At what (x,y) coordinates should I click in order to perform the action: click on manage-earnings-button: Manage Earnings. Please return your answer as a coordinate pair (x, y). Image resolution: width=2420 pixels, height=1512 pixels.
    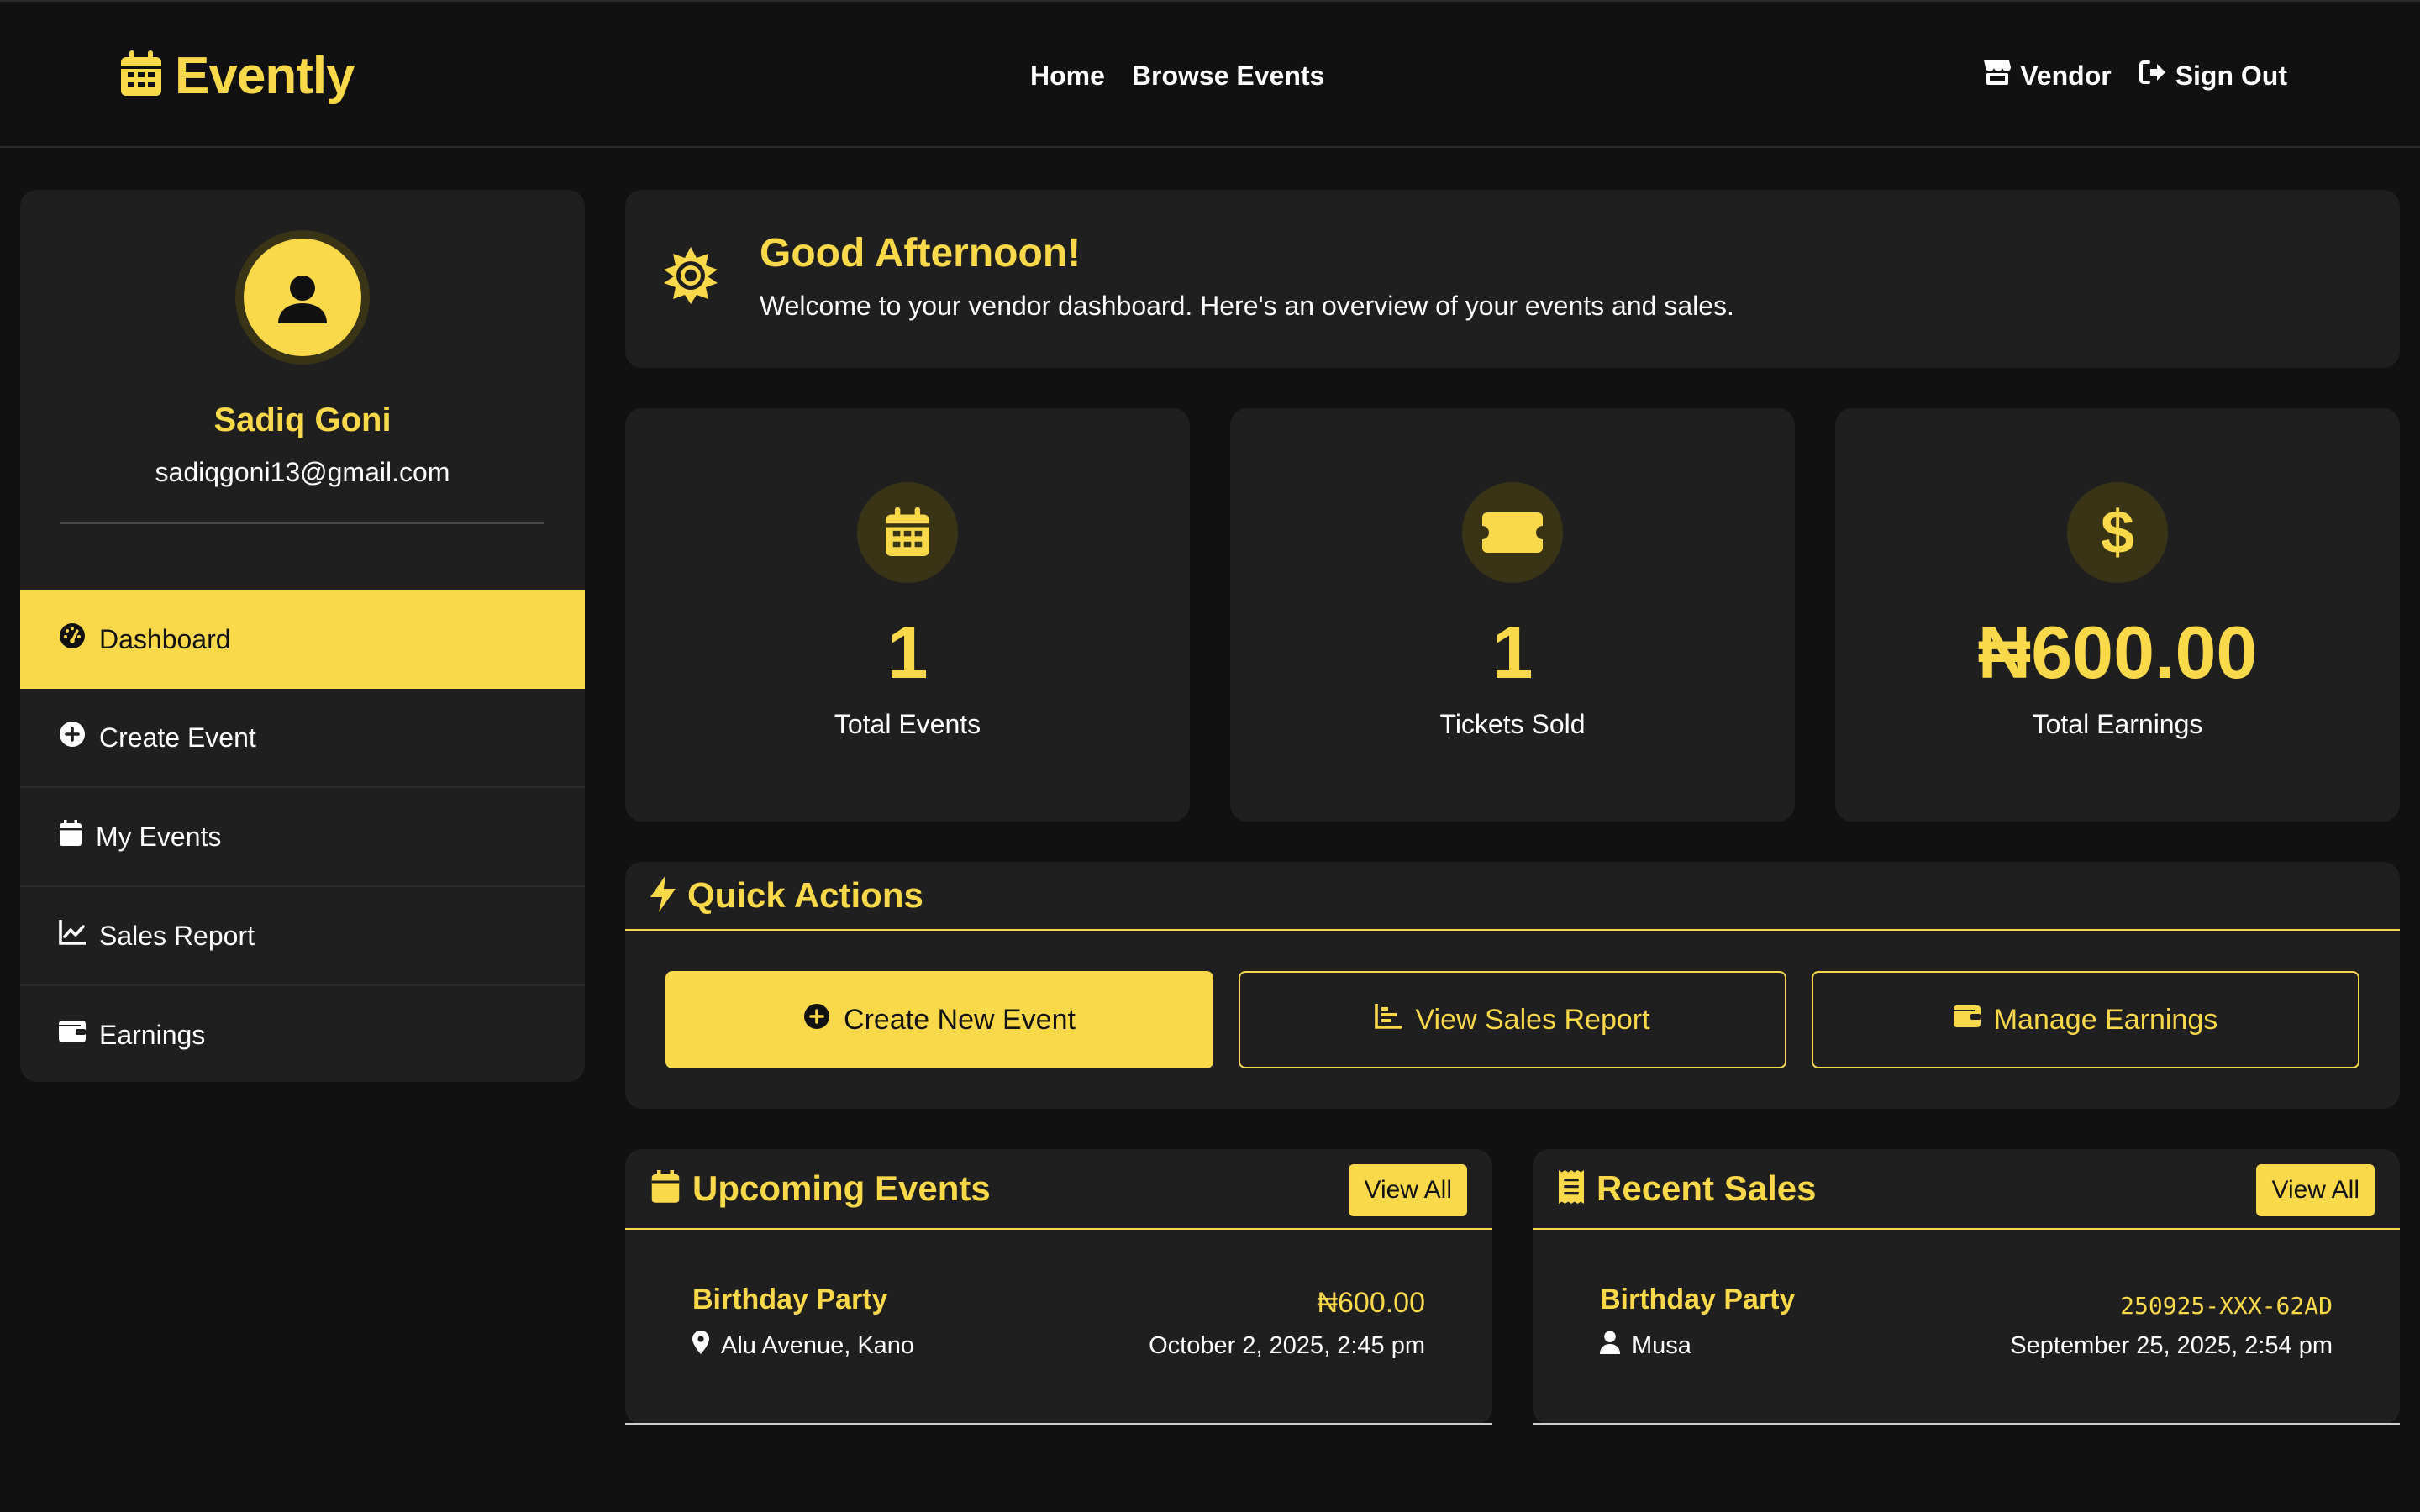
    Looking at the image, I should click on (2086, 1019).